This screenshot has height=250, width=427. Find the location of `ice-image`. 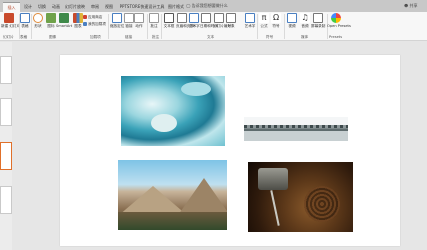

ice-image is located at coordinates (173, 111).